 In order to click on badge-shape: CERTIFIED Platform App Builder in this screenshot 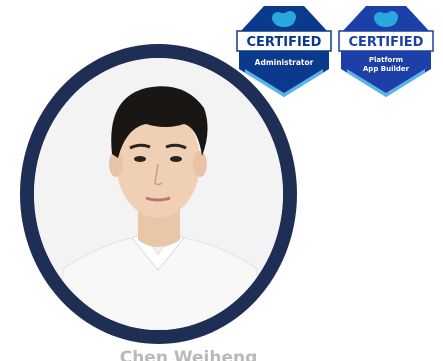, I will do `click(386, 51)`.